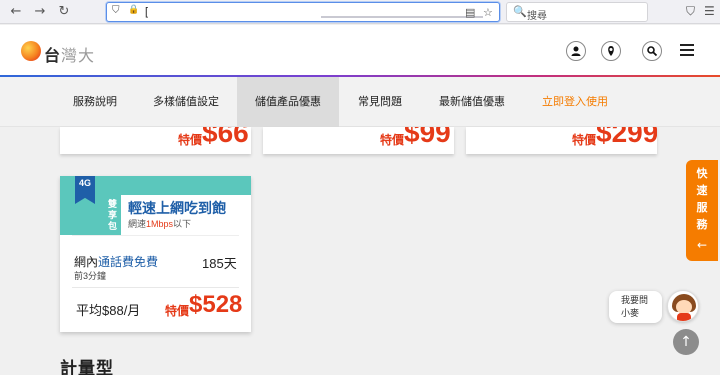 This screenshot has width=720, height=375. What do you see at coordinates (95, 102) in the screenshot?
I see `subnav-service-info: 服務說明` at bounding box center [95, 102].